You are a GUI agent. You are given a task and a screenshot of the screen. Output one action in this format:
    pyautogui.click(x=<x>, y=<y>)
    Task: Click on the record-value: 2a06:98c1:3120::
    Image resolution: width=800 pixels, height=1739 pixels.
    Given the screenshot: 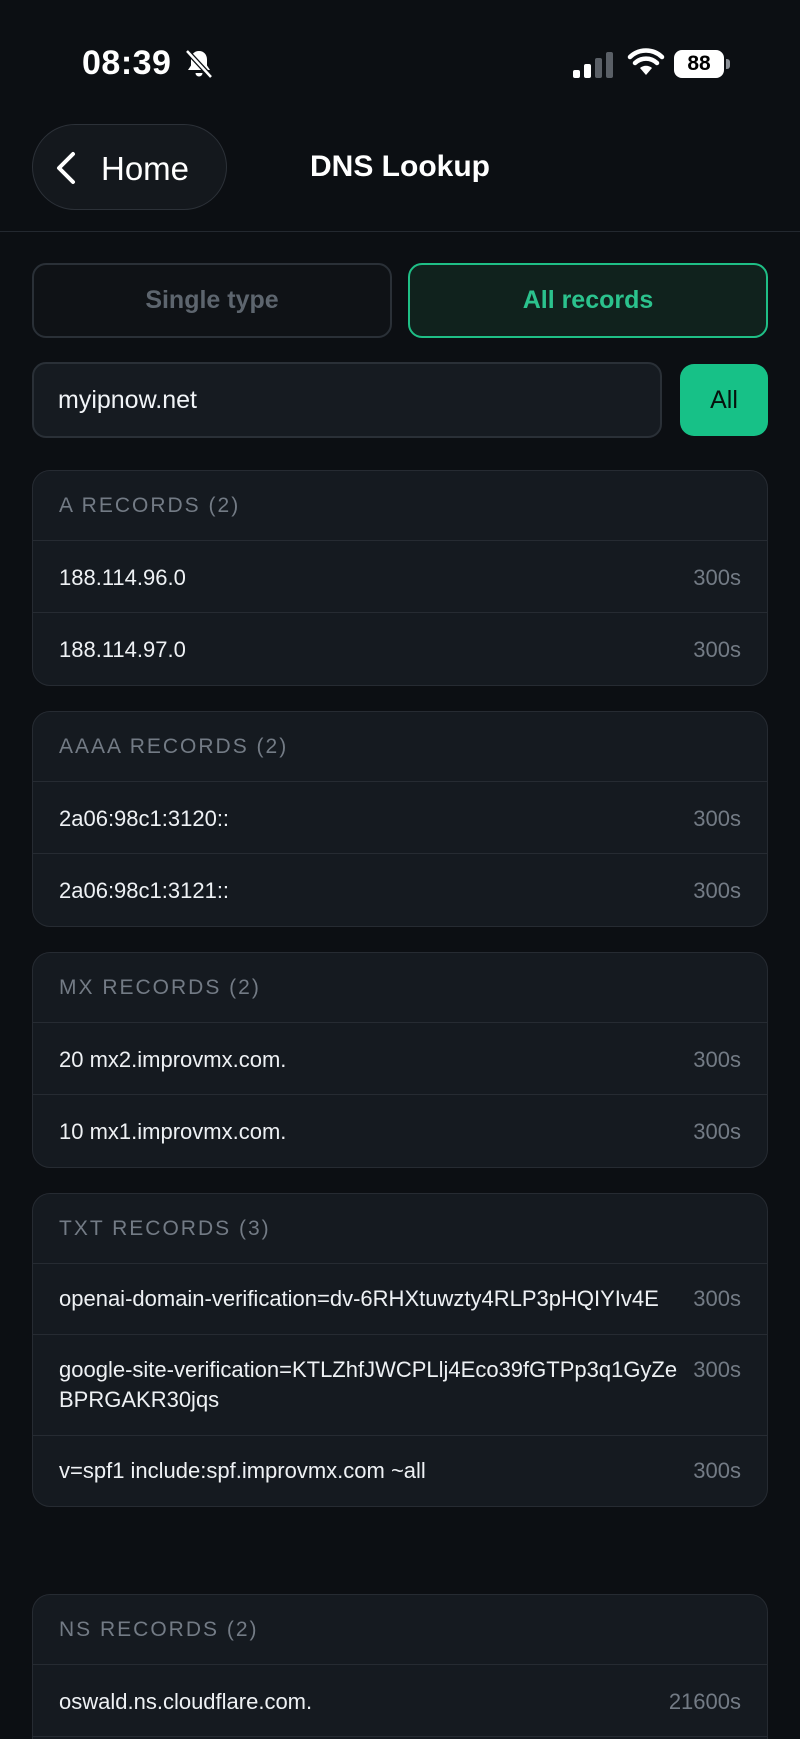 What is the action you would take?
    pyautogui.click(x=144, y=818)
    